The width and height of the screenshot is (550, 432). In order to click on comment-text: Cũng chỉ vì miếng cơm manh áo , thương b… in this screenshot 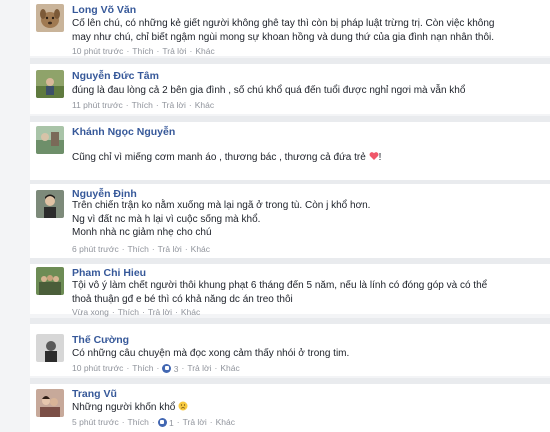, I will do `click(227, 157)`.